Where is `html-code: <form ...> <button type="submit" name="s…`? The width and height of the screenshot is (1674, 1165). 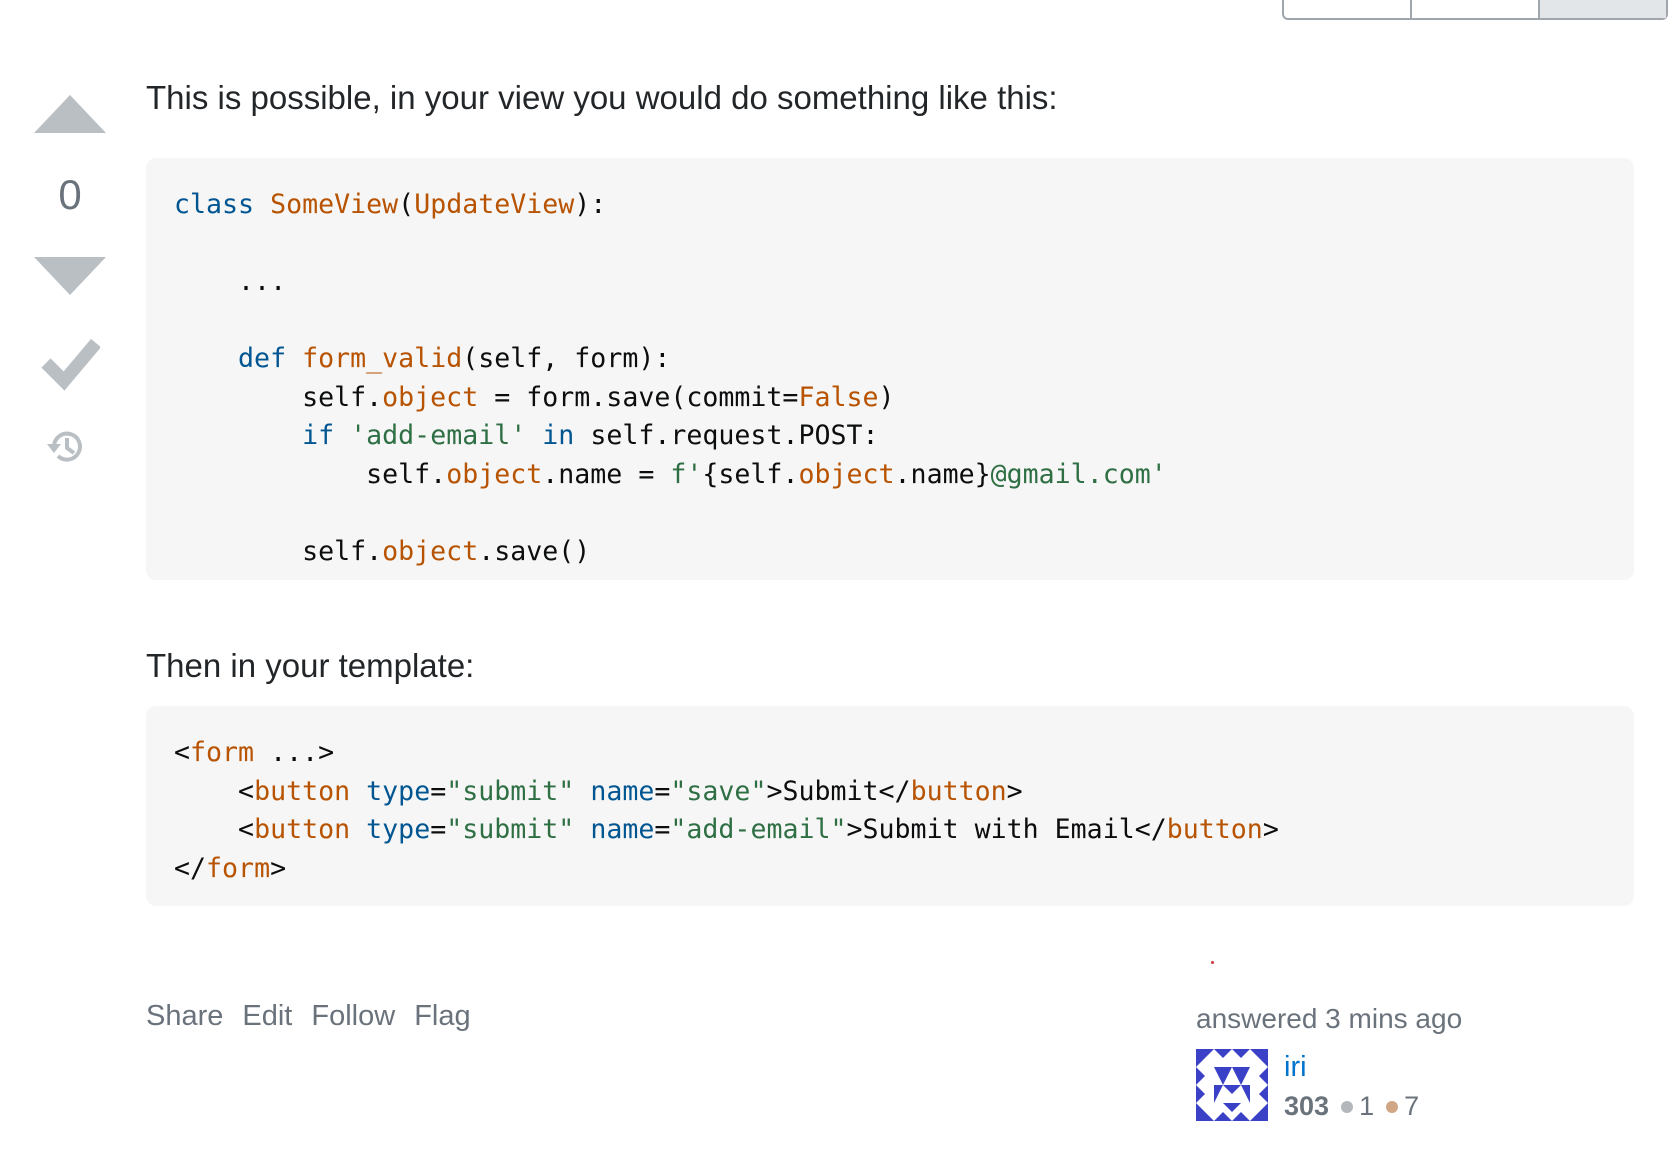 html-code: <form ...> <button type="submit" name="s… is located at coordinates (726, 810).